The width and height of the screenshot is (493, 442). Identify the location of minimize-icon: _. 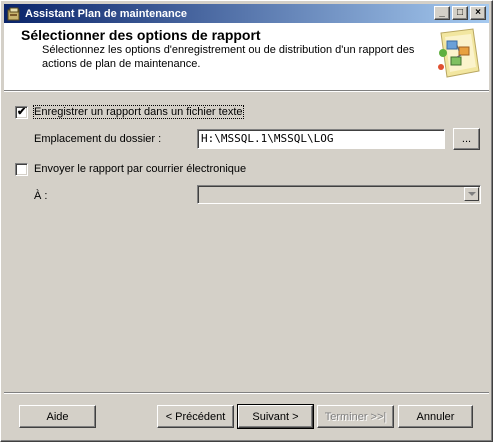
(442, 12).